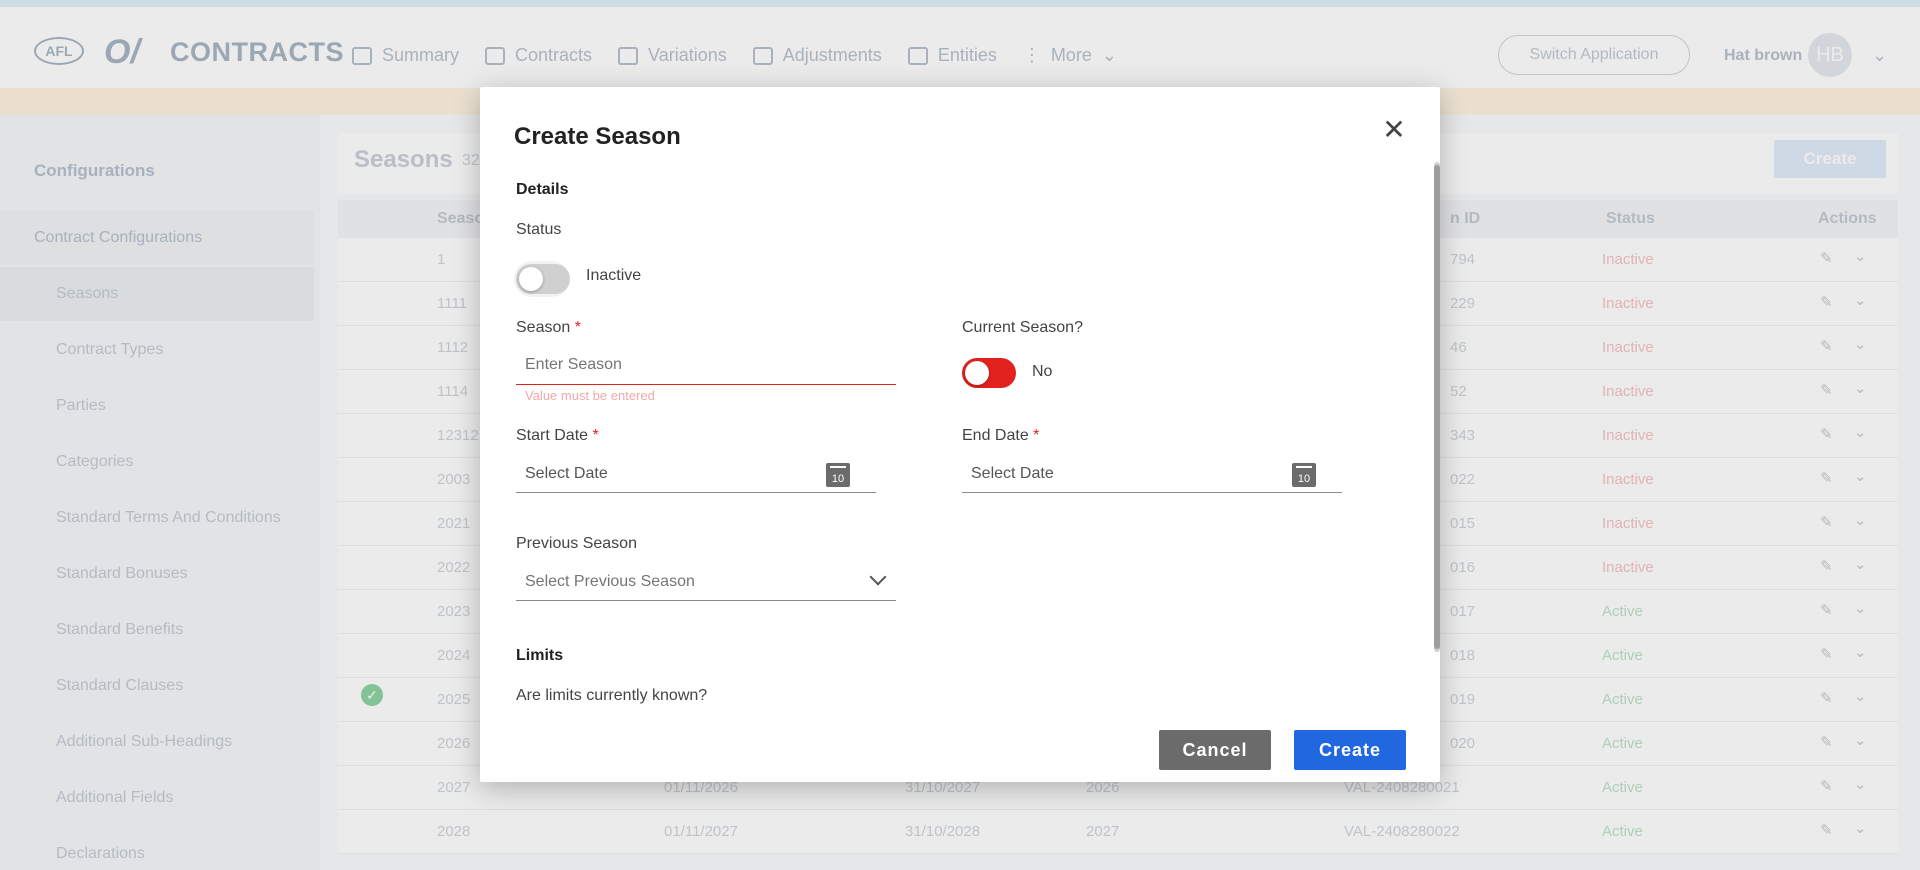 The width and height of the screenshot is (1920, 870). What do you see at coordinates (1012, 473) in the screenshot?
I see `end-date-placeholder: Select Date` at bounding box center [1012, 473].